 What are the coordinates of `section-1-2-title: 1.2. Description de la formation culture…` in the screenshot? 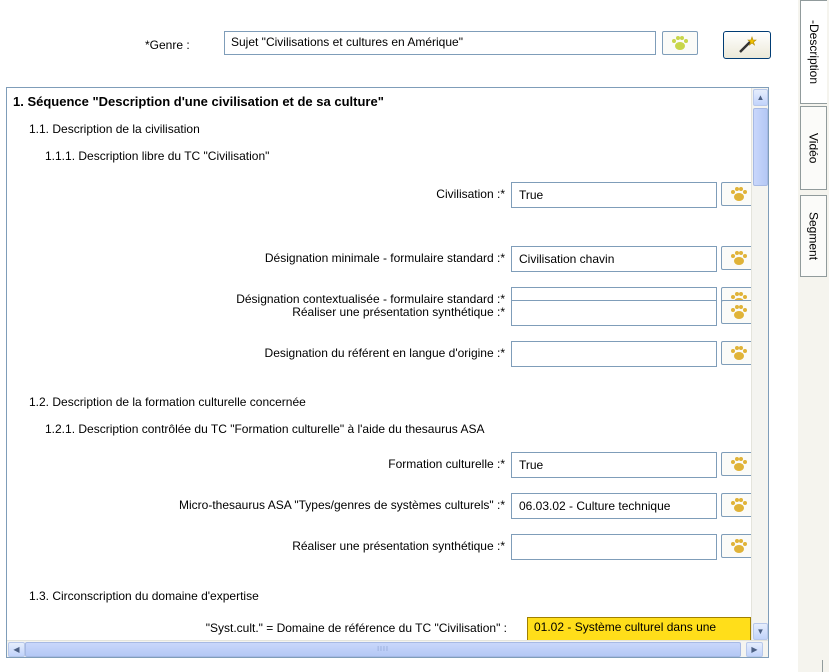 It's located at (167, 402).